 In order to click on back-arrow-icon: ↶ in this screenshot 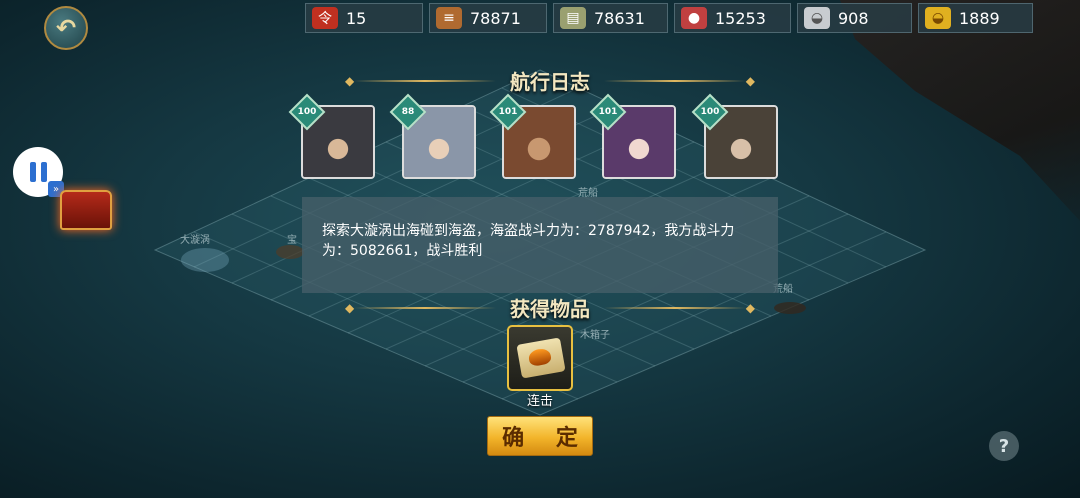, I will do `click(66, 28)`.